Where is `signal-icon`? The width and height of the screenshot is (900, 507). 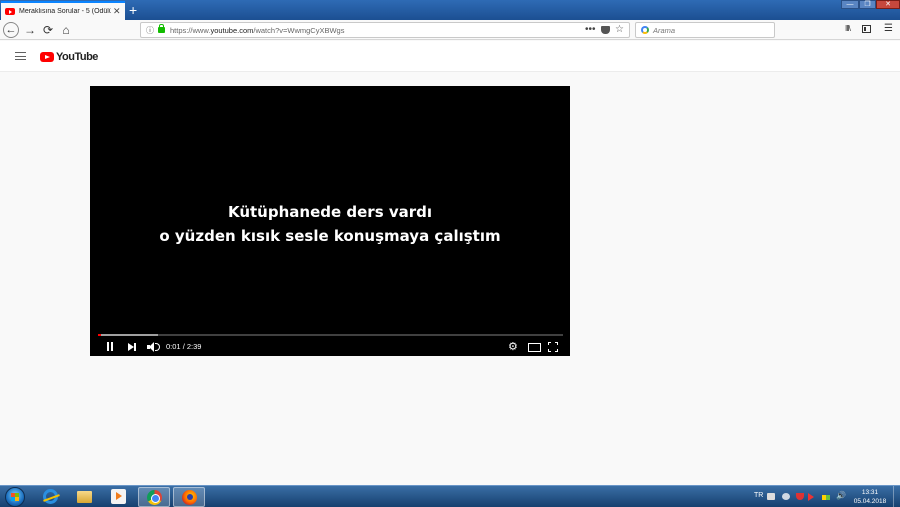
signal-icon is located at coordinates (826, 497).